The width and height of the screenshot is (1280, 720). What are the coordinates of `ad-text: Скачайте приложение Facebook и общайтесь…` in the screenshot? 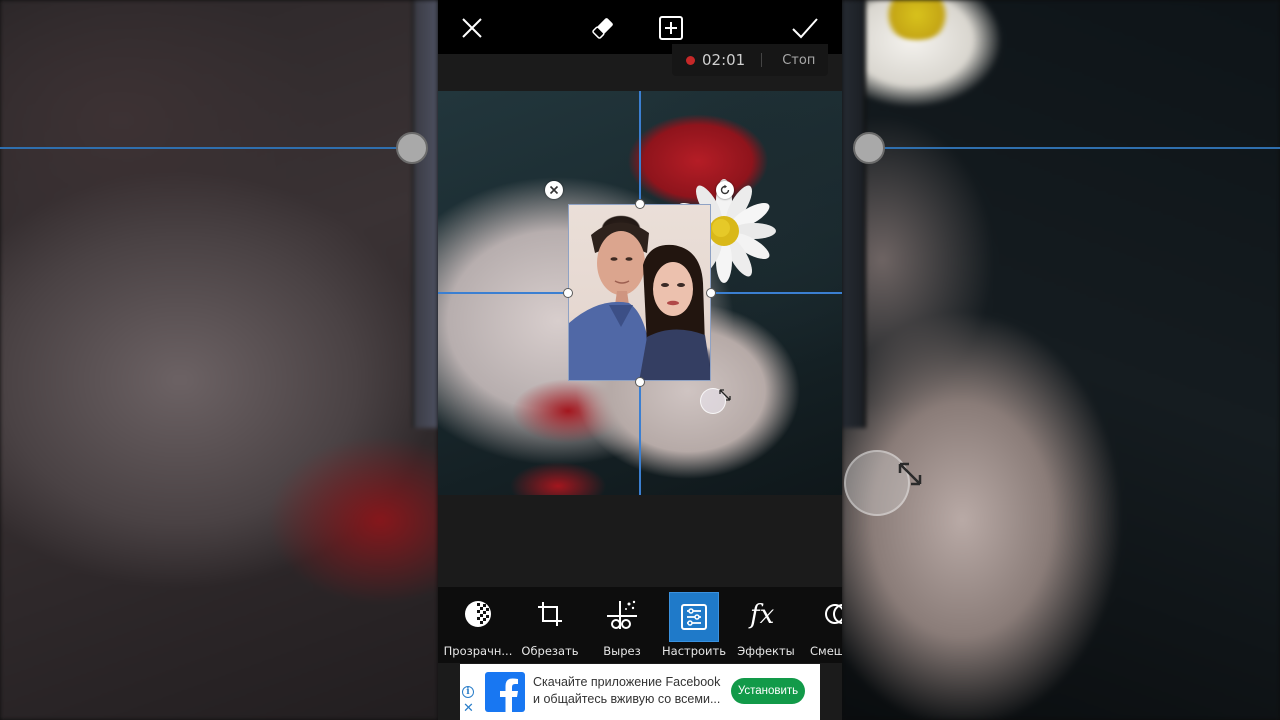 It's located at (633, 691).